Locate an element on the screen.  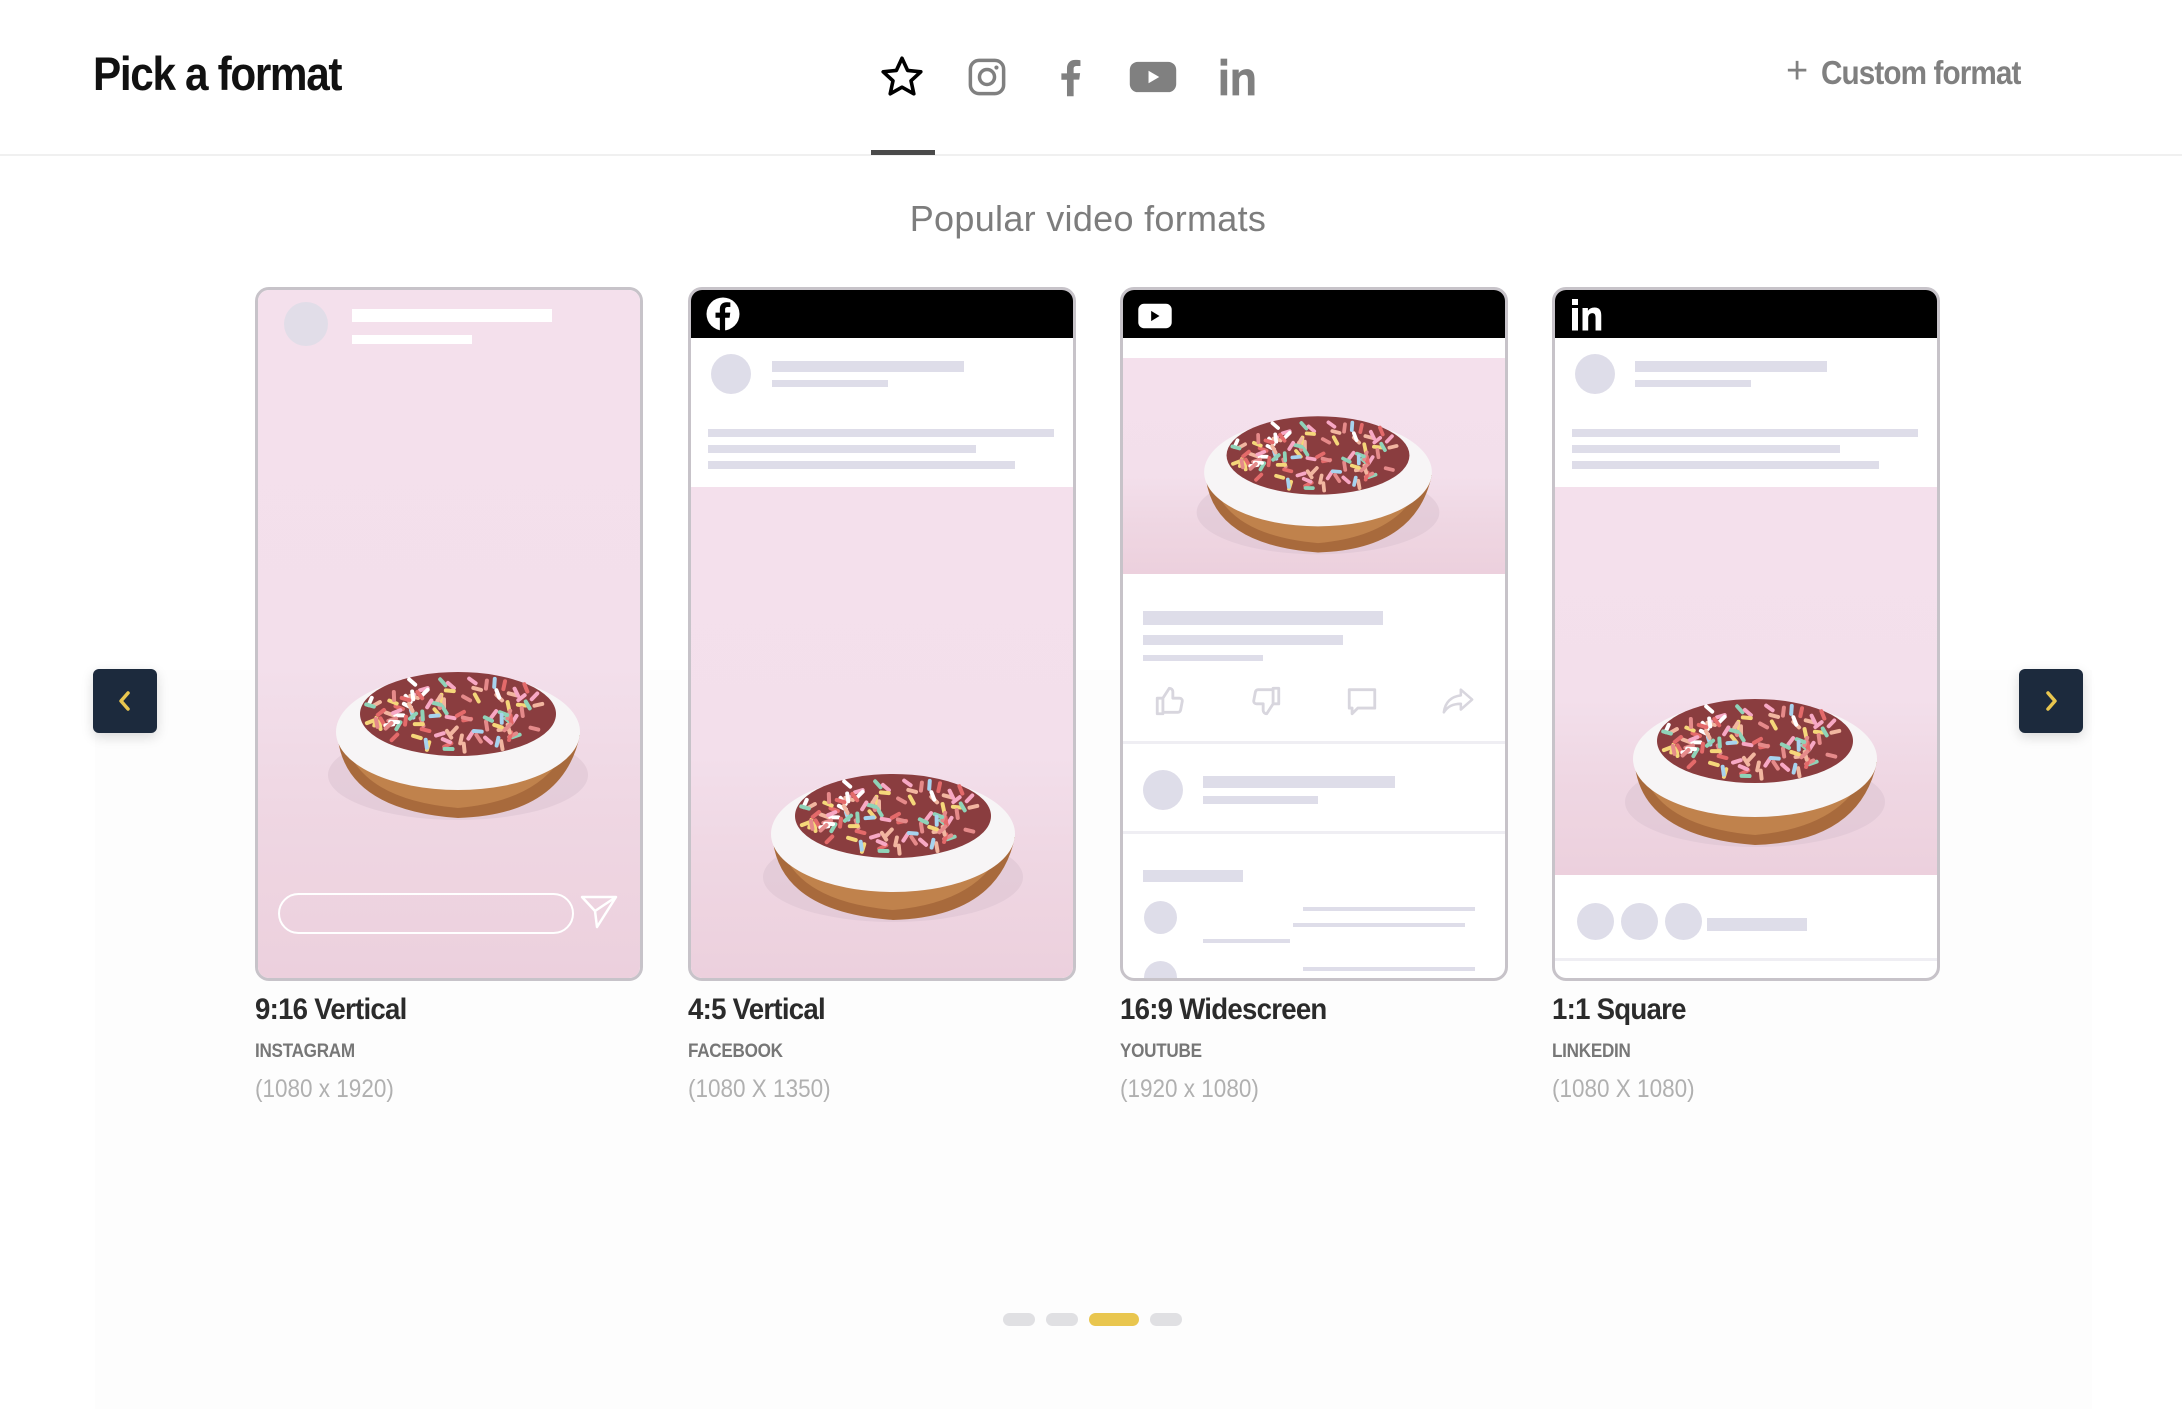
tab-instagram is located at coordinates (987, 77).